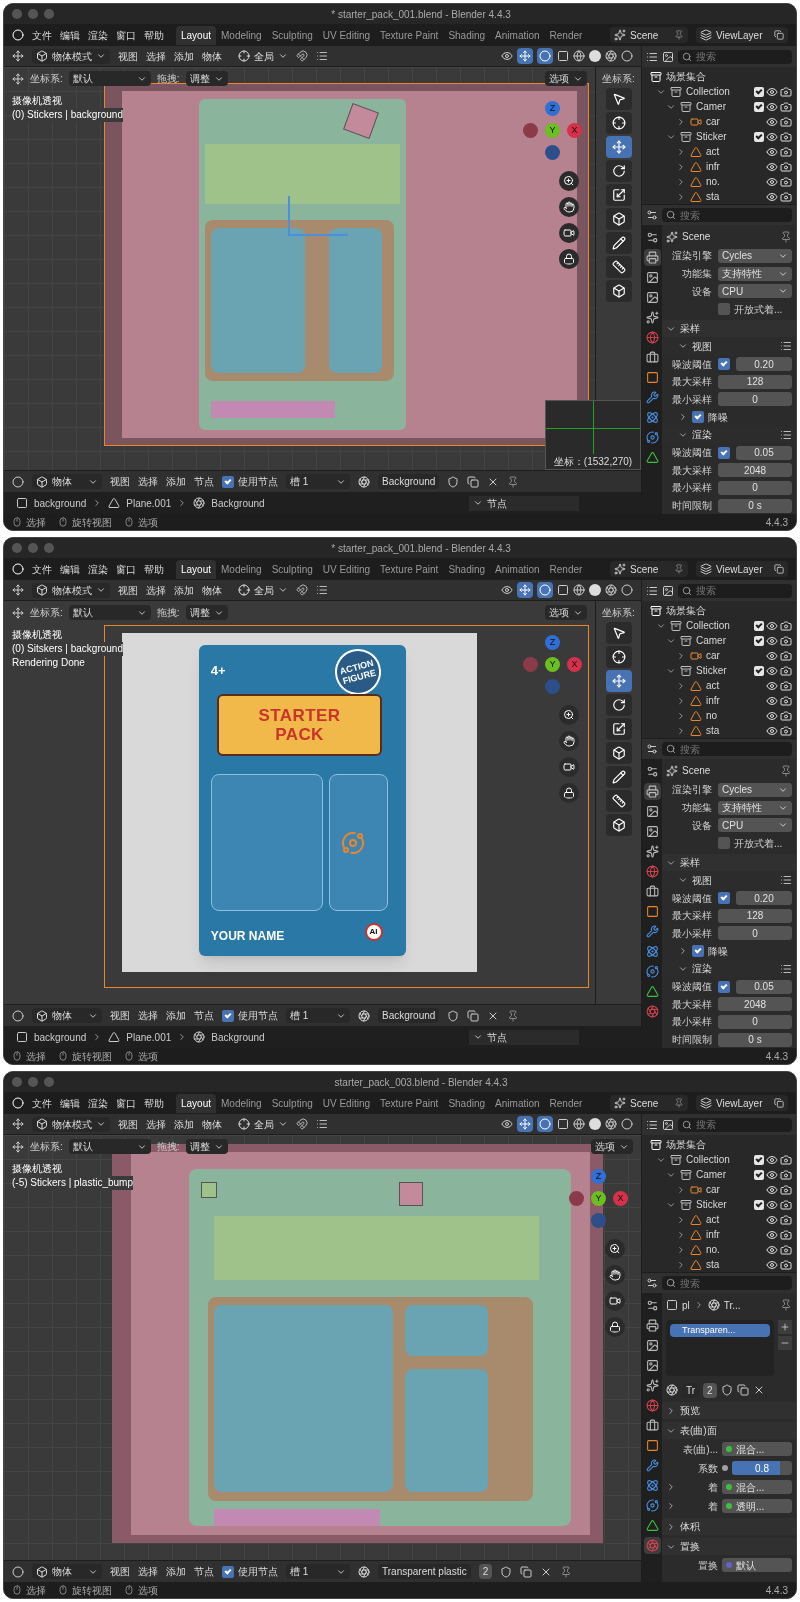  Describe the element at coordinates (729, 1410) in the screenshot. I see `panel-header: 预览` at that location.